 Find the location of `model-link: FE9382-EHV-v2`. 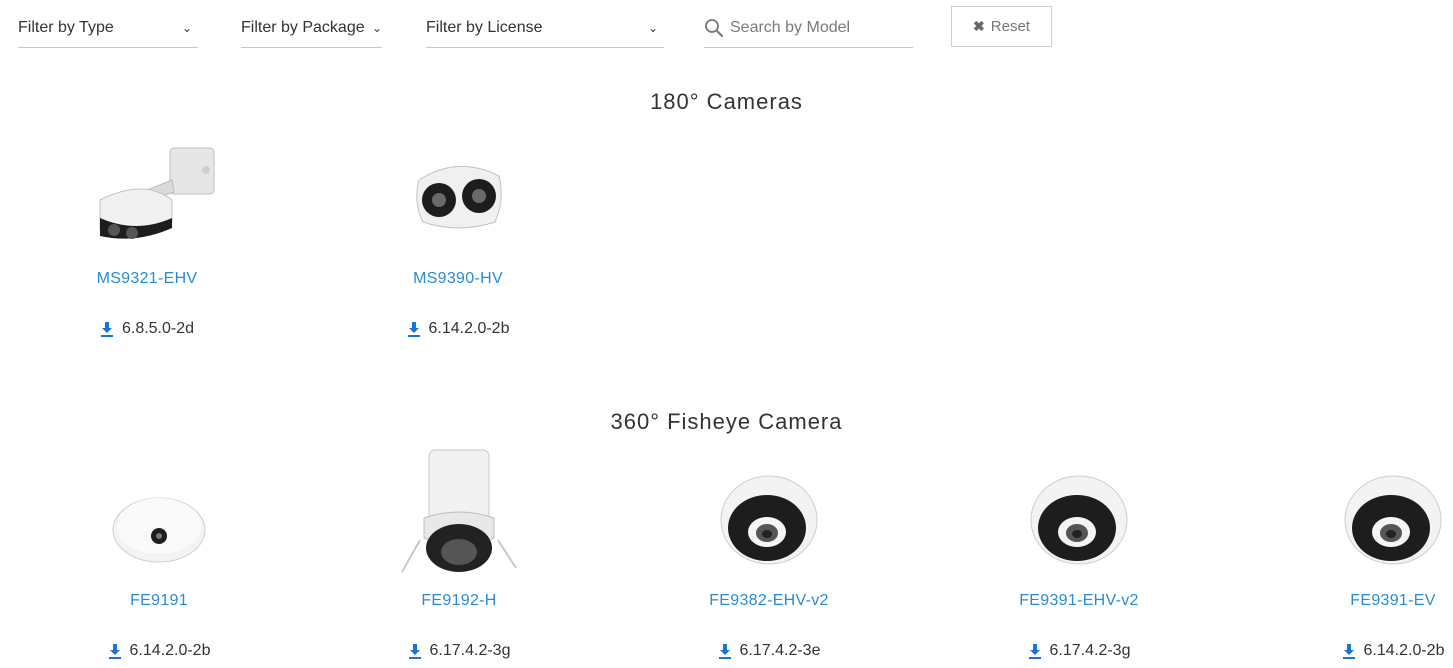

model-link: FE9382-EHV-v2 is located at coordinates (769, 601).